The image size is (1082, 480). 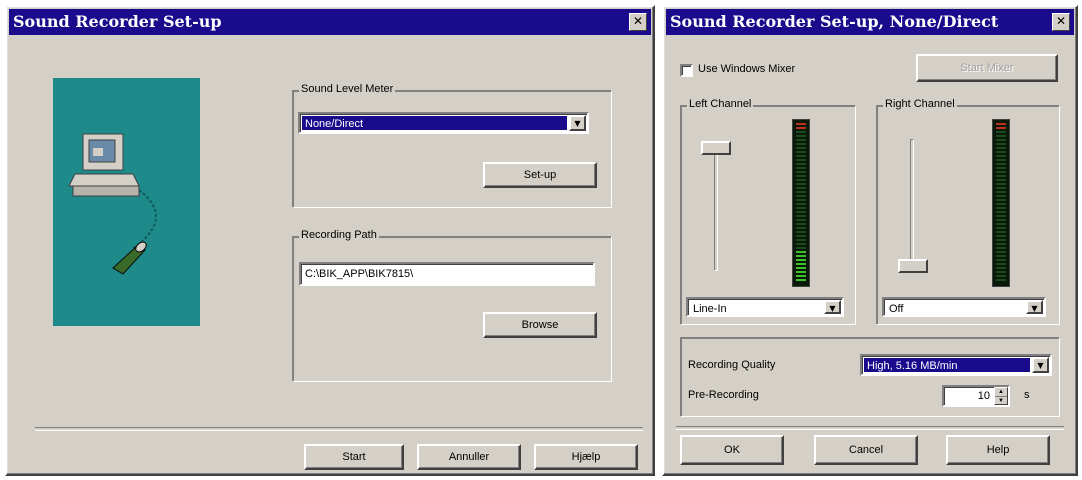 I want to click on help-button: Hjælp, so click(x=586, y=457).